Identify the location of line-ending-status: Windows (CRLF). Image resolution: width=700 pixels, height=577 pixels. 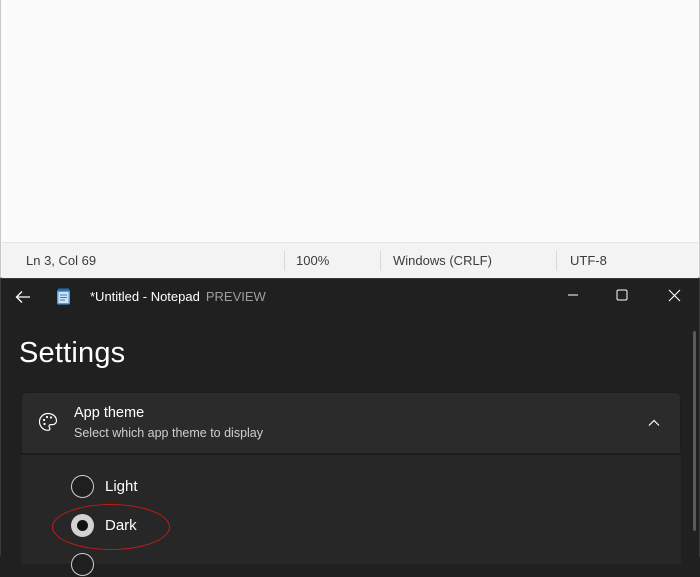
(442, 260).